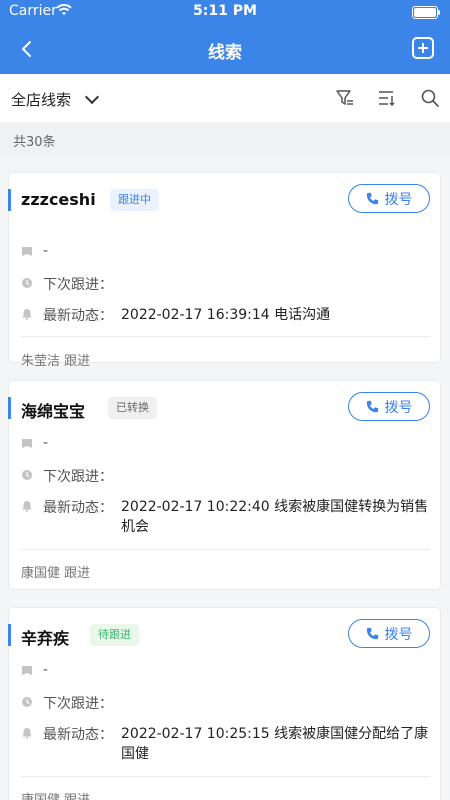 Image resolution: width=450 pixels, height=800 pixels. What do you see at coordinates (34, 142) in the screenshot?
I see `result-count: 共30条` at bounding box center [34, 142].